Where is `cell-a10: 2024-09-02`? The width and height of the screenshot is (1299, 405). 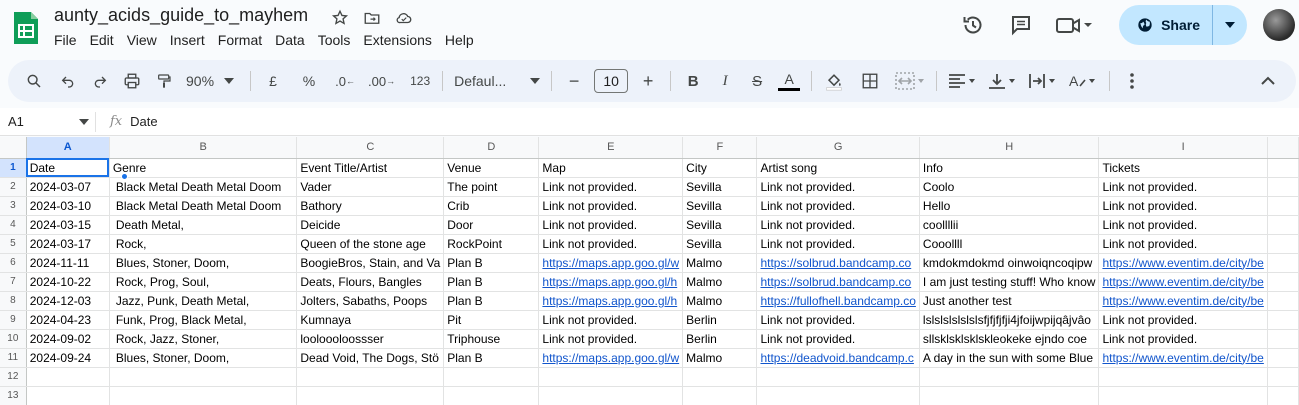
cell-a10: 2024-09-02 is located at coordinates (68, 339).